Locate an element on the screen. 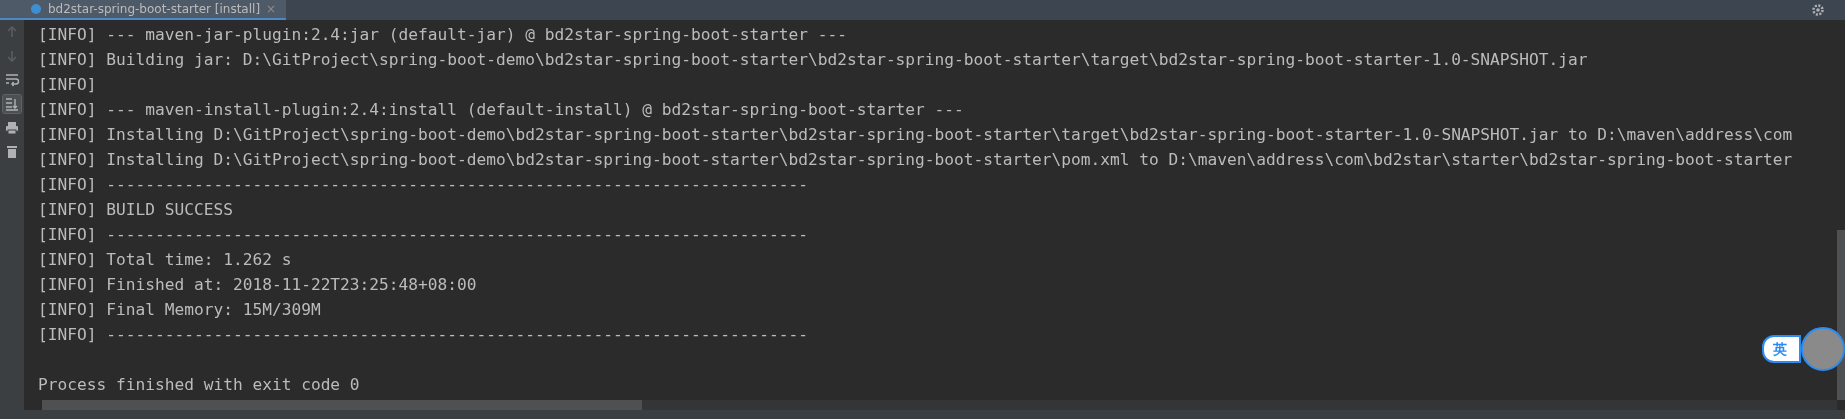 This screenshot has width=1845, height=419. log-line: [INFO] Final Memory: 15M/309M is located at coordinates (180, 310).